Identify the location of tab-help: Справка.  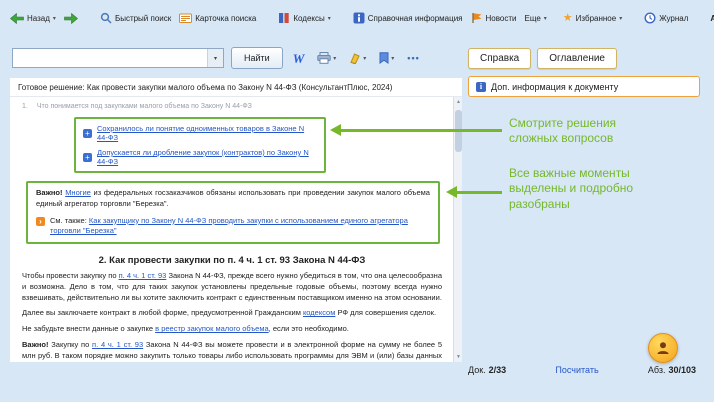
(500, 58).